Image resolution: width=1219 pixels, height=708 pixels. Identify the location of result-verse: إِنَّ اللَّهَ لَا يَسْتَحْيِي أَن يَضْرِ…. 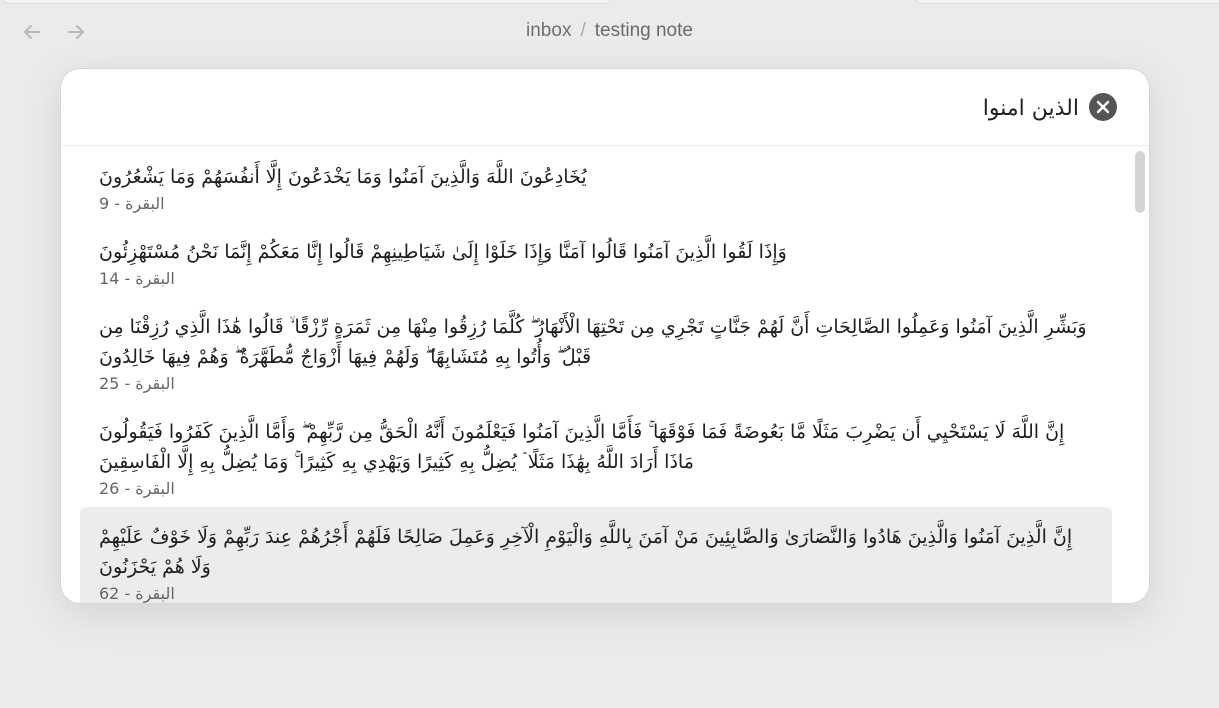
(582, 447).